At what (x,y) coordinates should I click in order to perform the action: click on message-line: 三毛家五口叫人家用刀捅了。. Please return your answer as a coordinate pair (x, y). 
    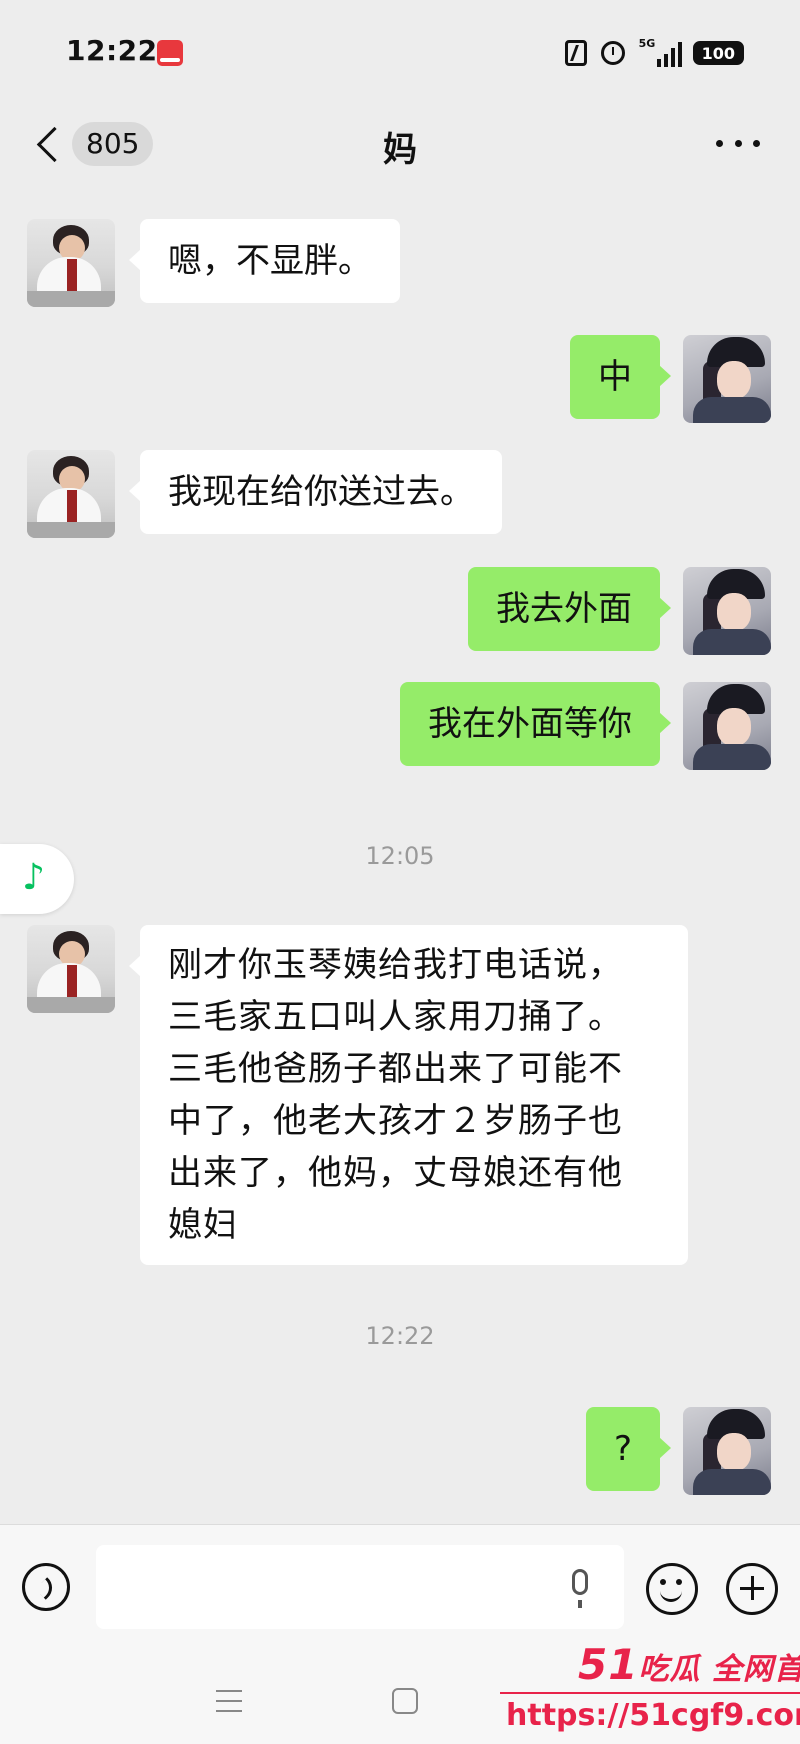
    Looking at the image, I should click on (395, 1017).